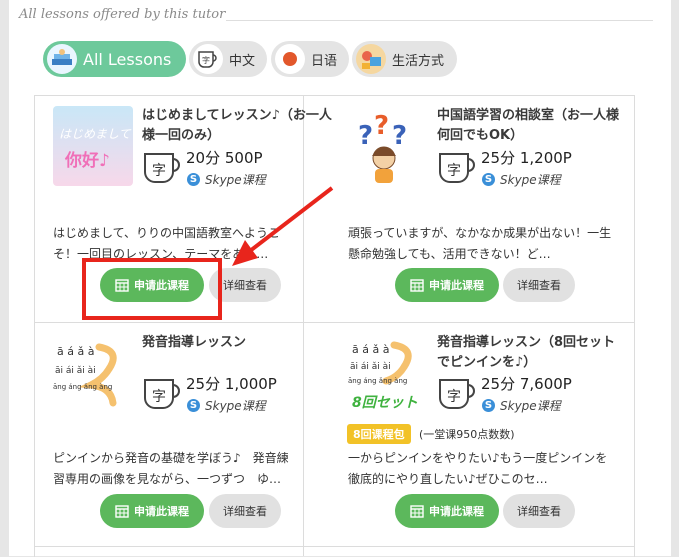 This screenshot has height=557, width=679. What do you see at coordinates (283, 226) in the screenshot?
I see `annotation-arrow` at bounding box center [283, 226].